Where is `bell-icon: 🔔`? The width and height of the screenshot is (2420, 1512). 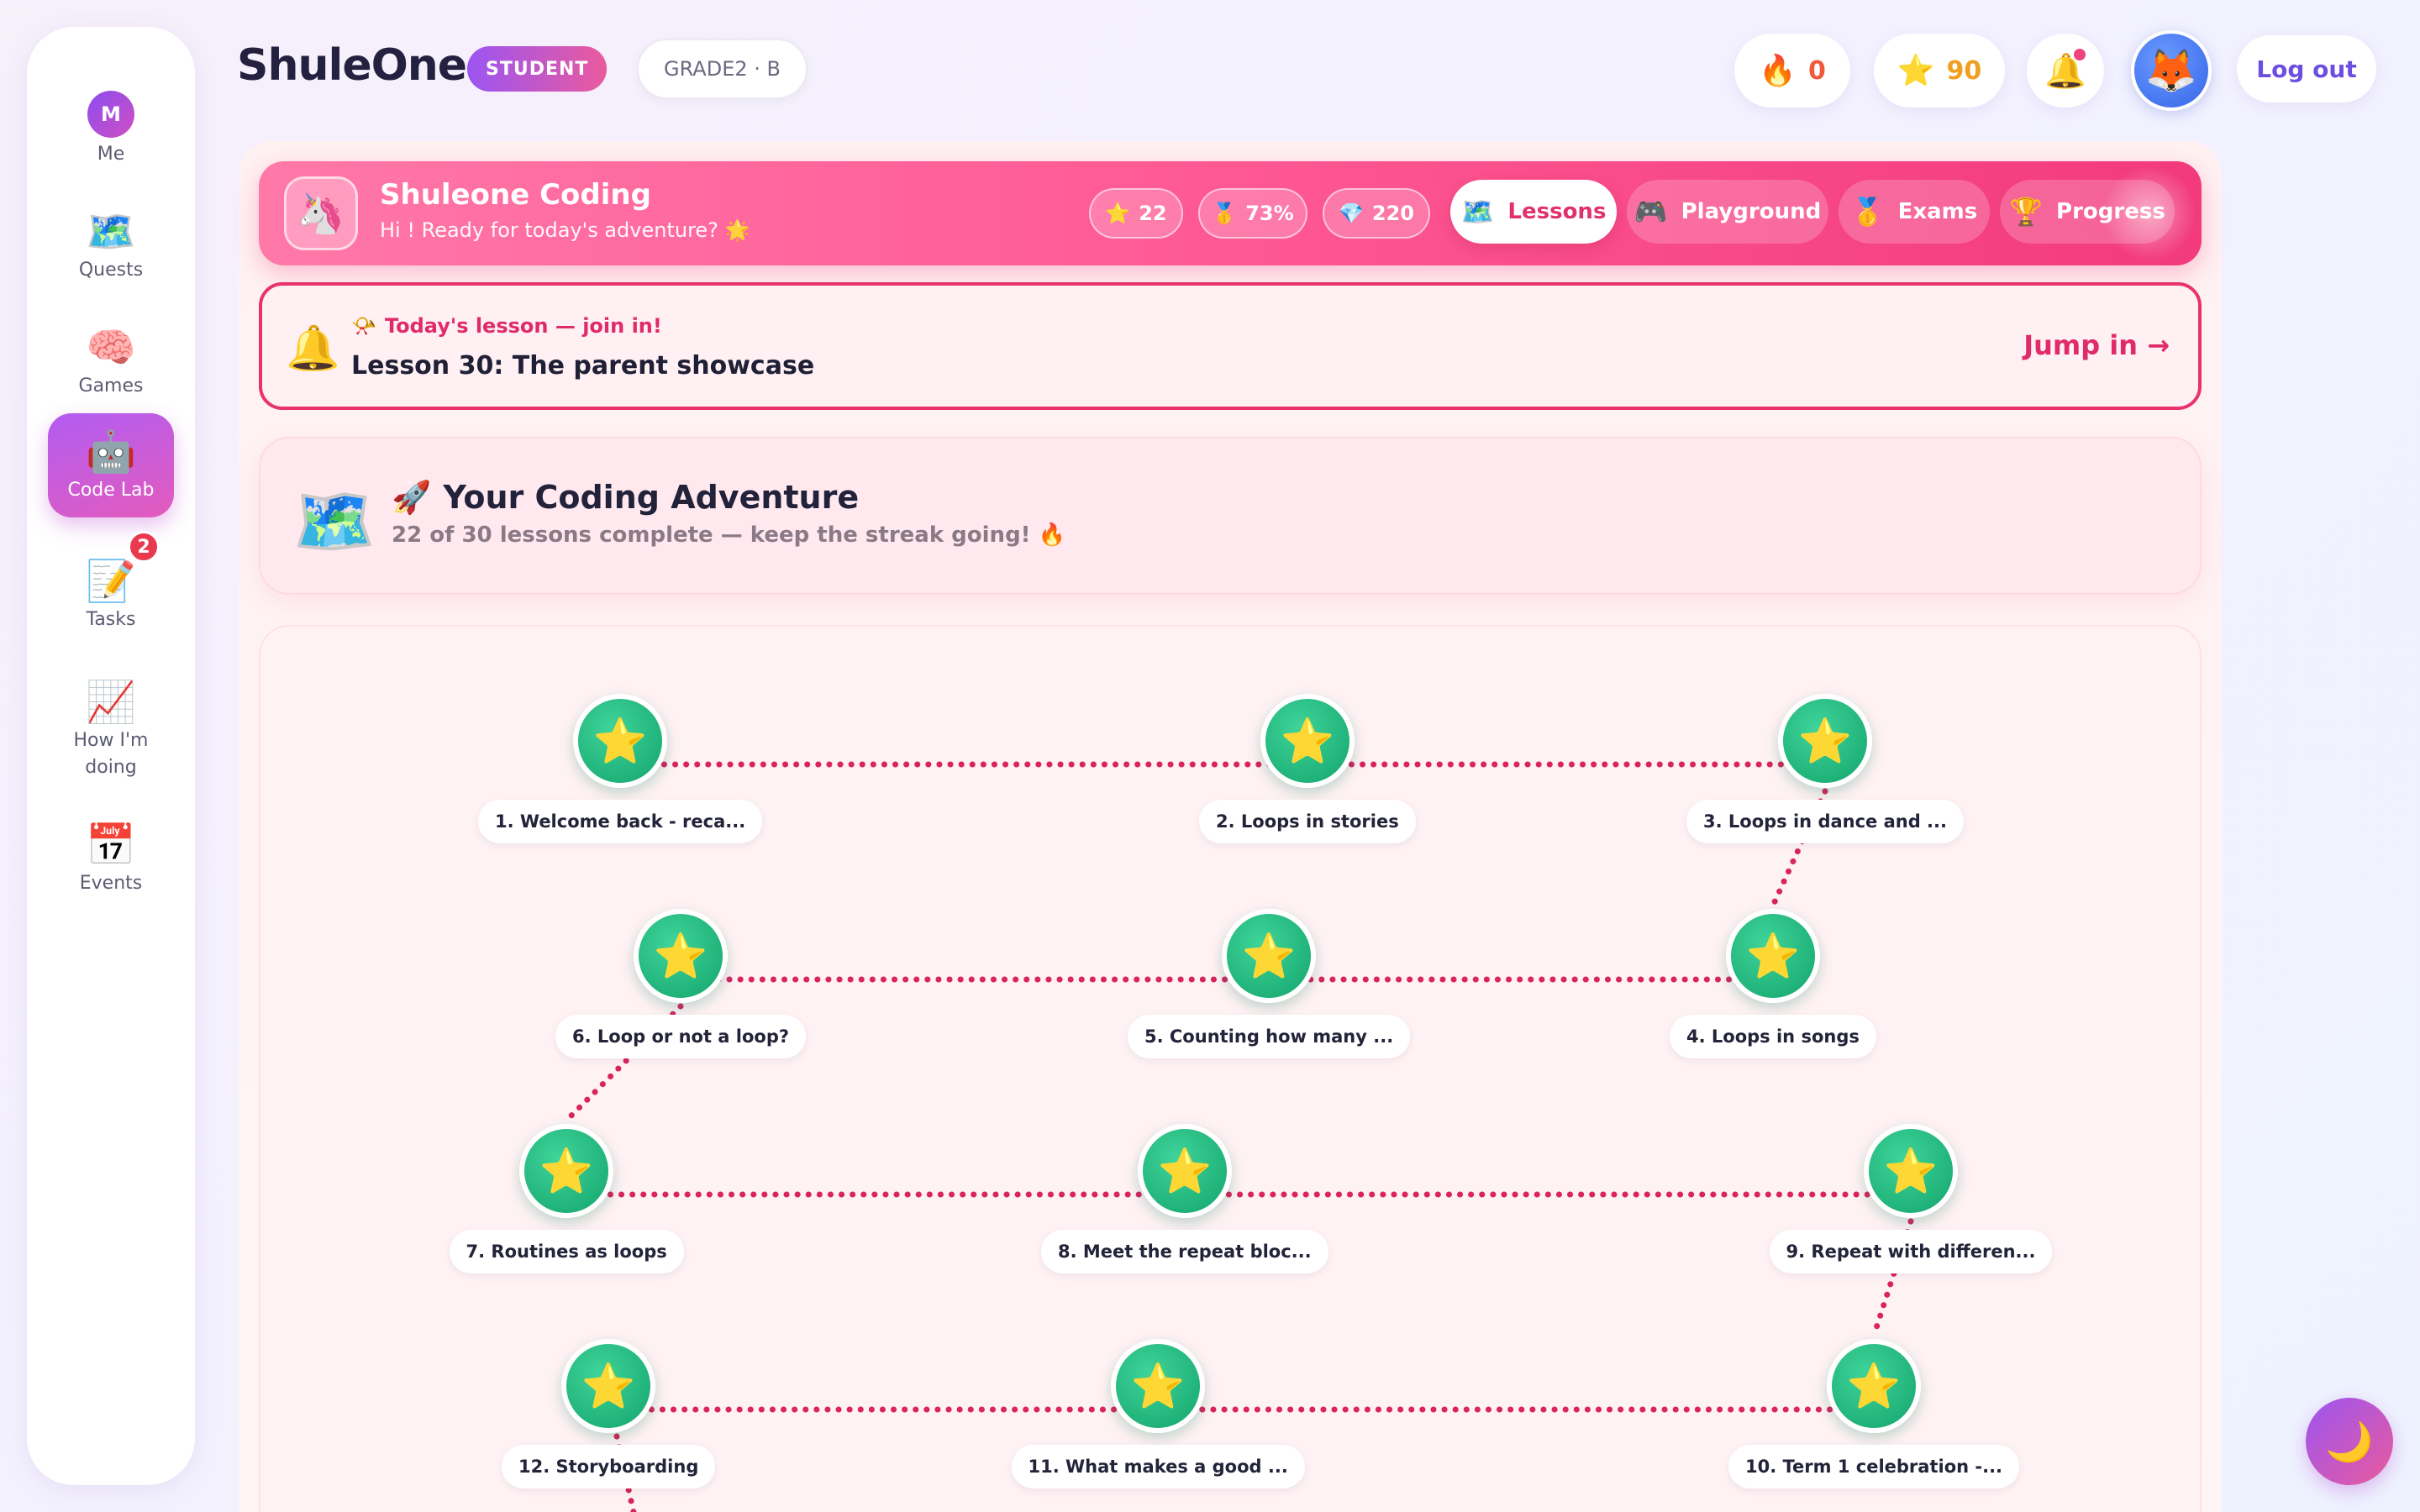
bell-icon: 🔔 is located at coordinates (313, 348).